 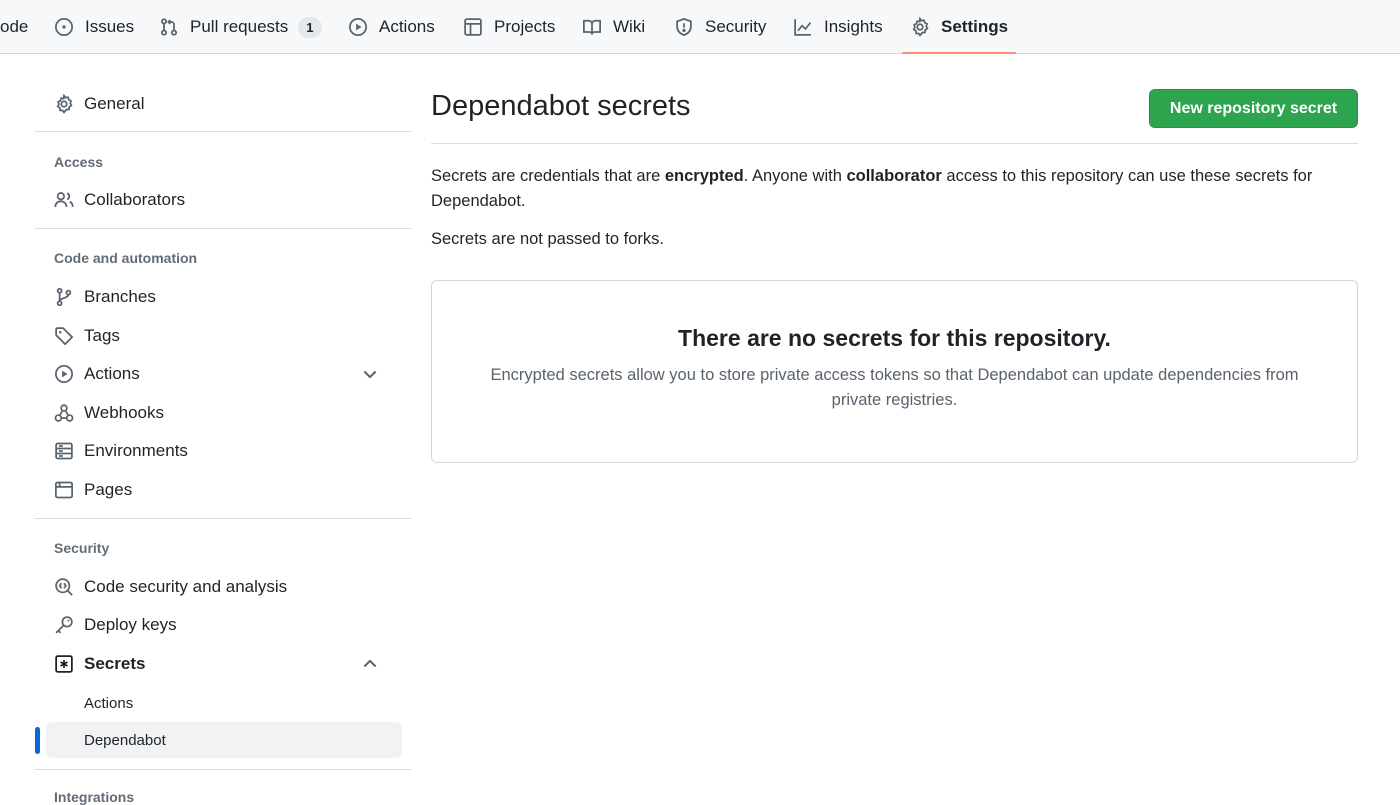 What do you see at coordinates (64, 490) in the screenshot?
I see `browser-icon` at bounding box center [64, 490].